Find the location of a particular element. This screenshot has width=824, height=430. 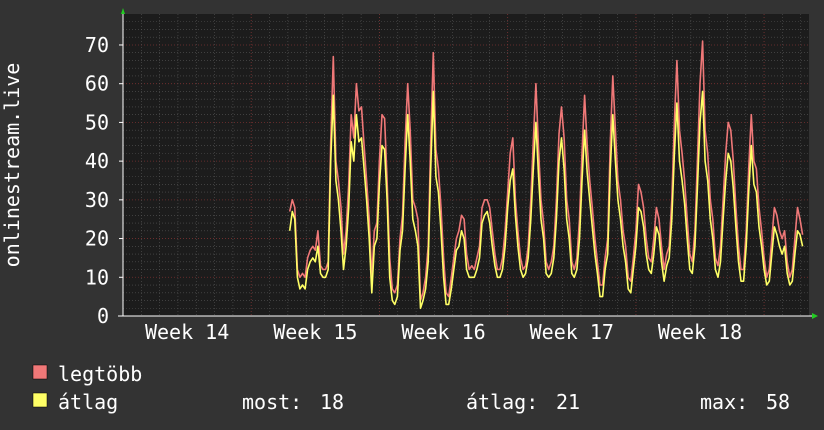

x-tick-label: Week 18 is located at coordinates (700, 332).